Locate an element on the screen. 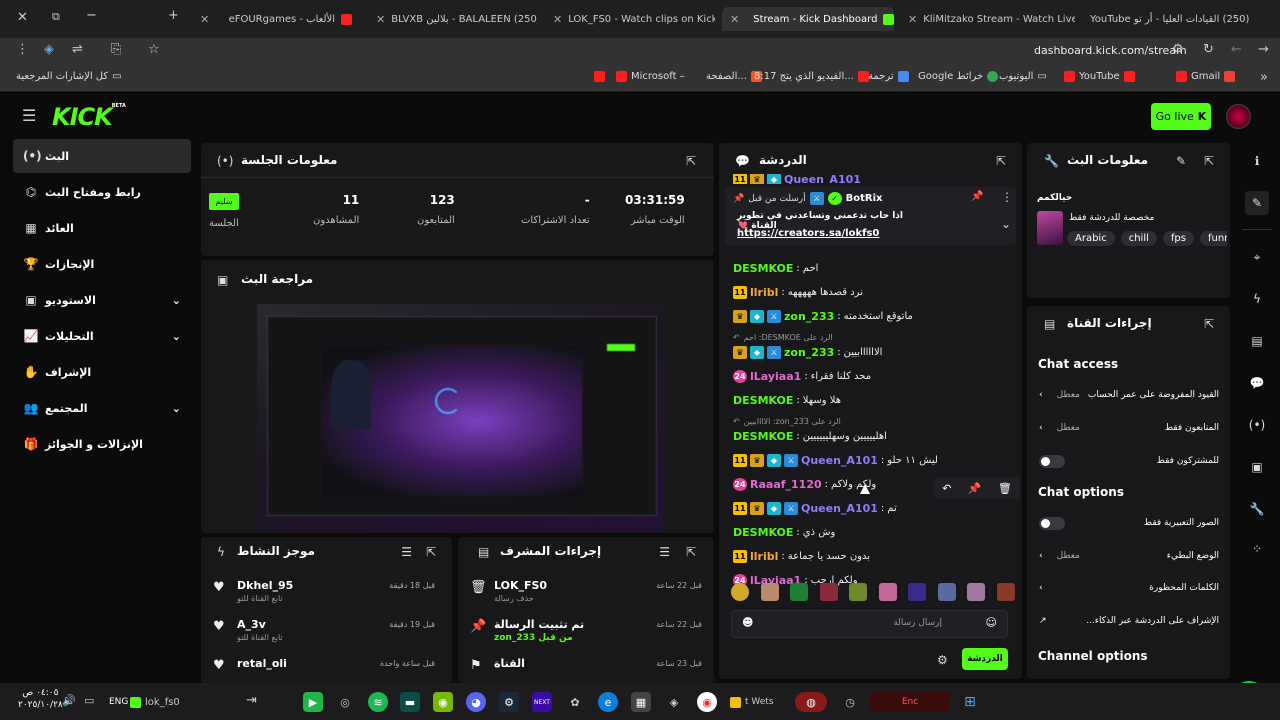 The image size is (1280, 720). activity-user: retal_oli is located at coordinates (262, 663).